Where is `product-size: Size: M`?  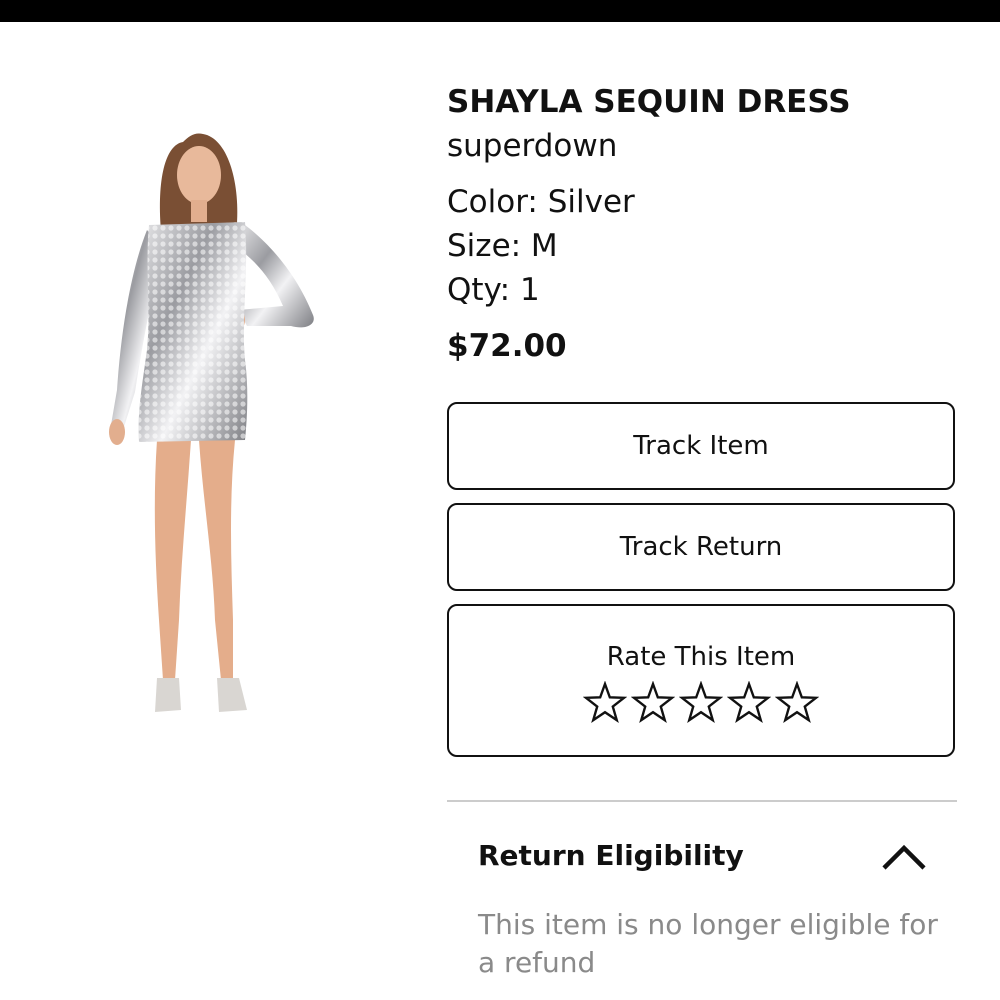 product-size: Size: M is located at coordinates (502, 246).